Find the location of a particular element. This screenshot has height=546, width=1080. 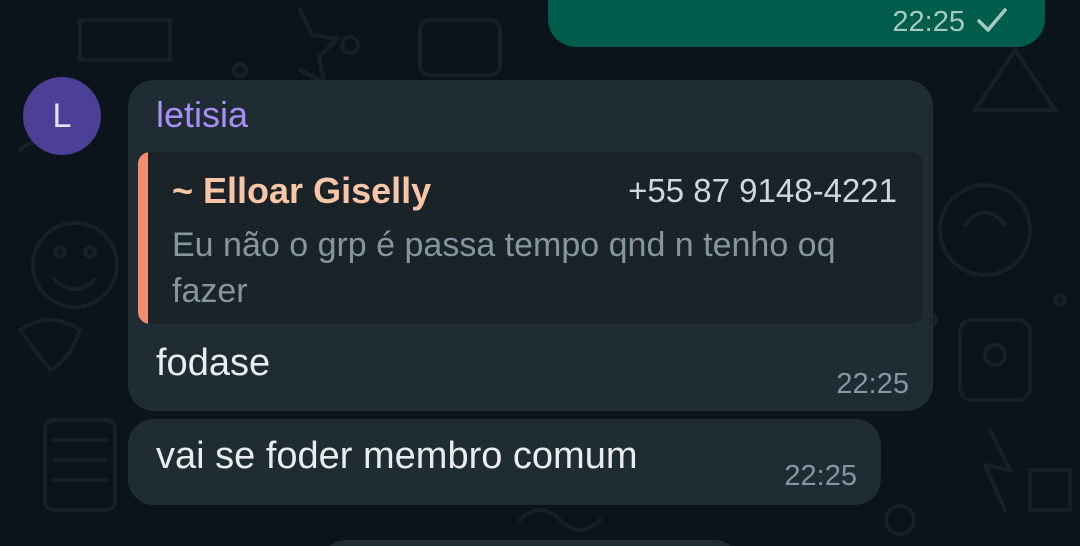

avatar: L is located at coordinates (62, 116).